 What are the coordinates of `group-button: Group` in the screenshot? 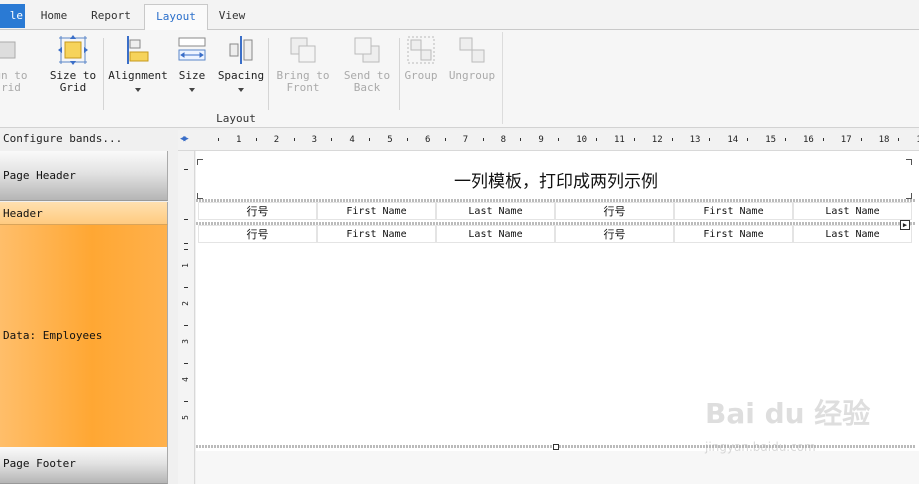 It's located at (421, 77).